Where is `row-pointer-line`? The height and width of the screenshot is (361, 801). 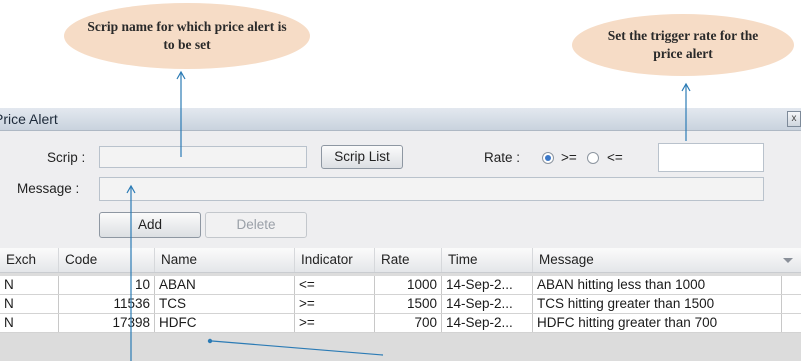
row-pointer-line is located at coordinates (297, 348).